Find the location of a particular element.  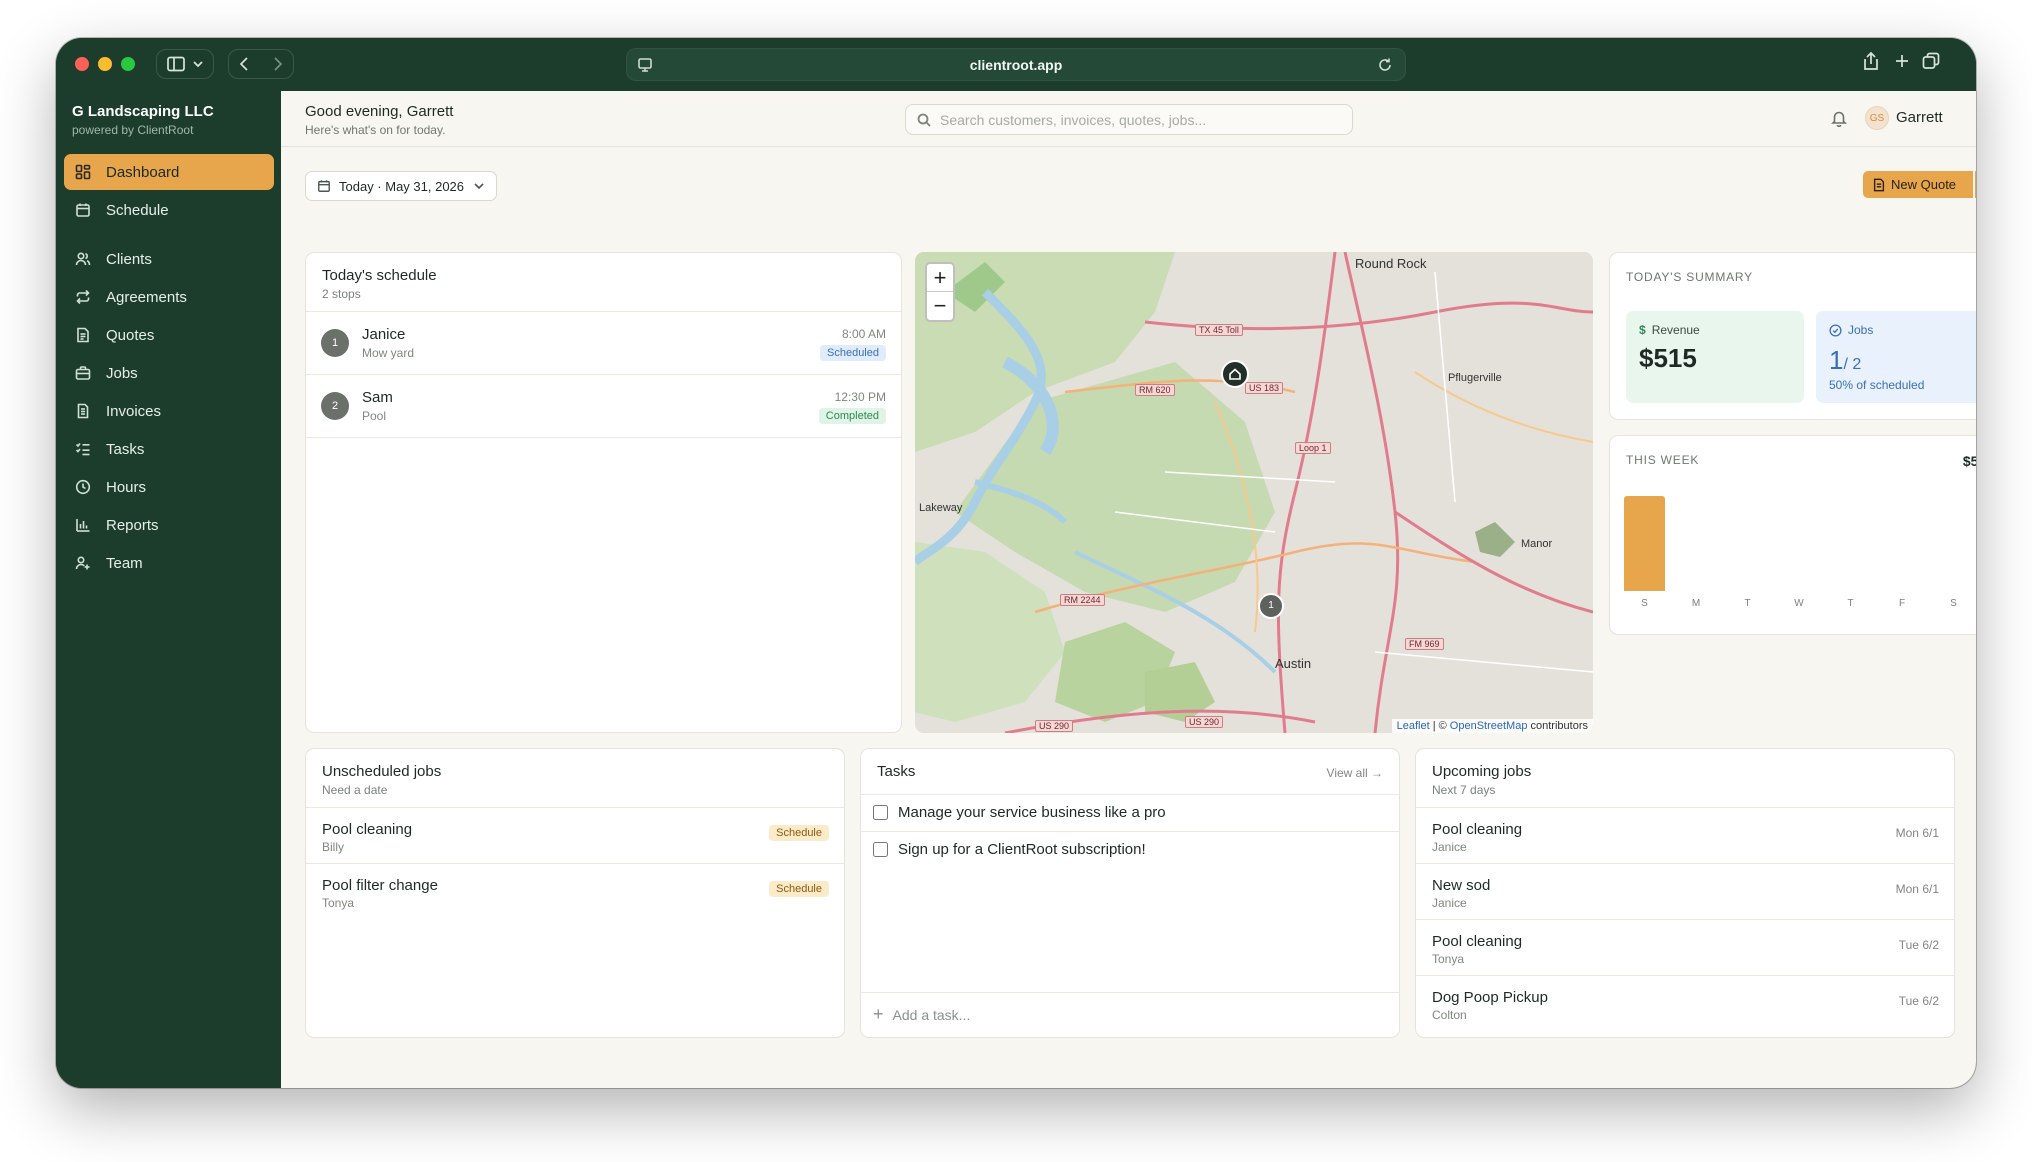

map-attribution: Leaflet | © OpenStreetMap contributors is located at coordinates (1492, 726).